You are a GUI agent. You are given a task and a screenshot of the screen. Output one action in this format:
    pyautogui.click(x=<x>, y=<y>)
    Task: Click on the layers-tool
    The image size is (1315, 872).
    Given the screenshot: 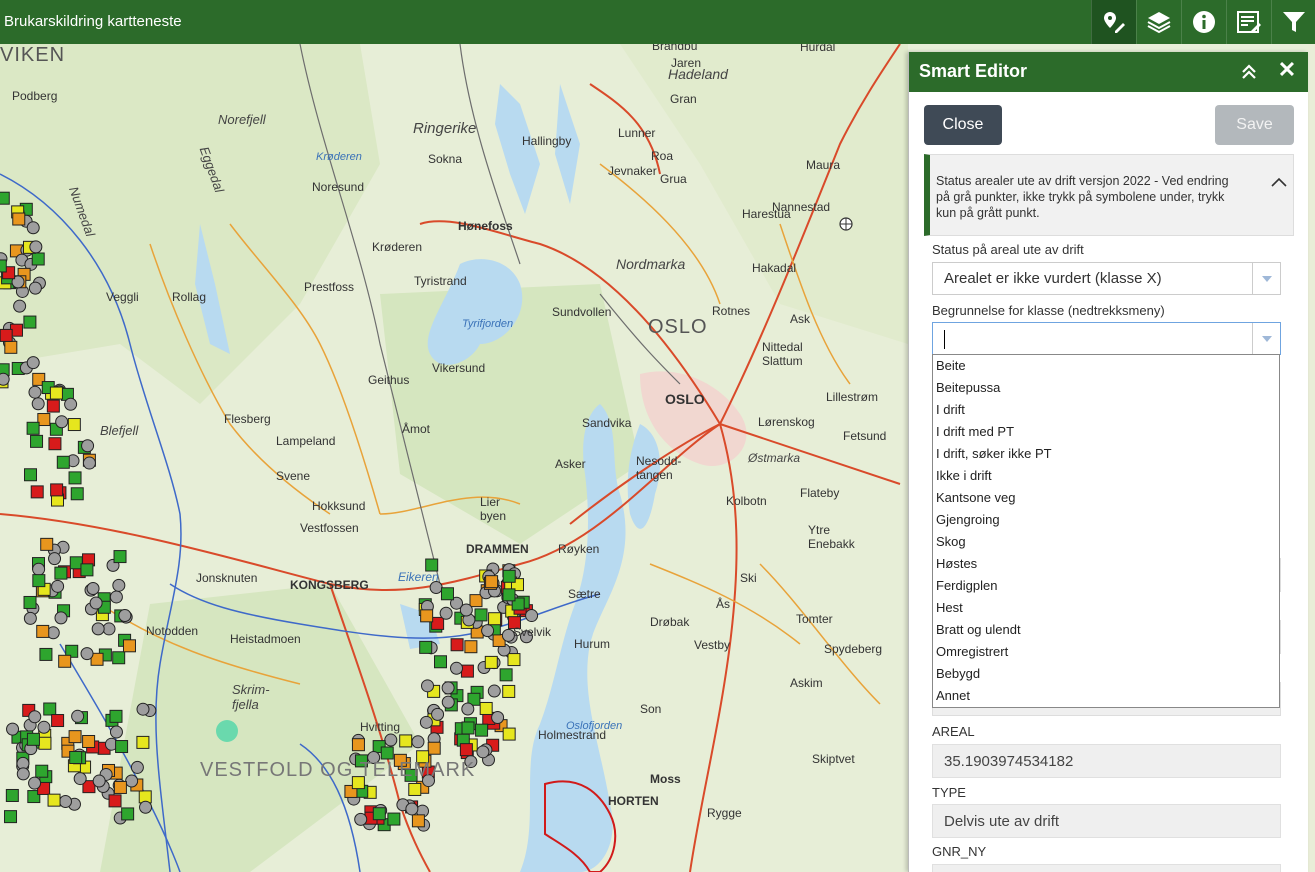 What is the action you would take?
    pyautogui.click(x=1158, y=22)
    